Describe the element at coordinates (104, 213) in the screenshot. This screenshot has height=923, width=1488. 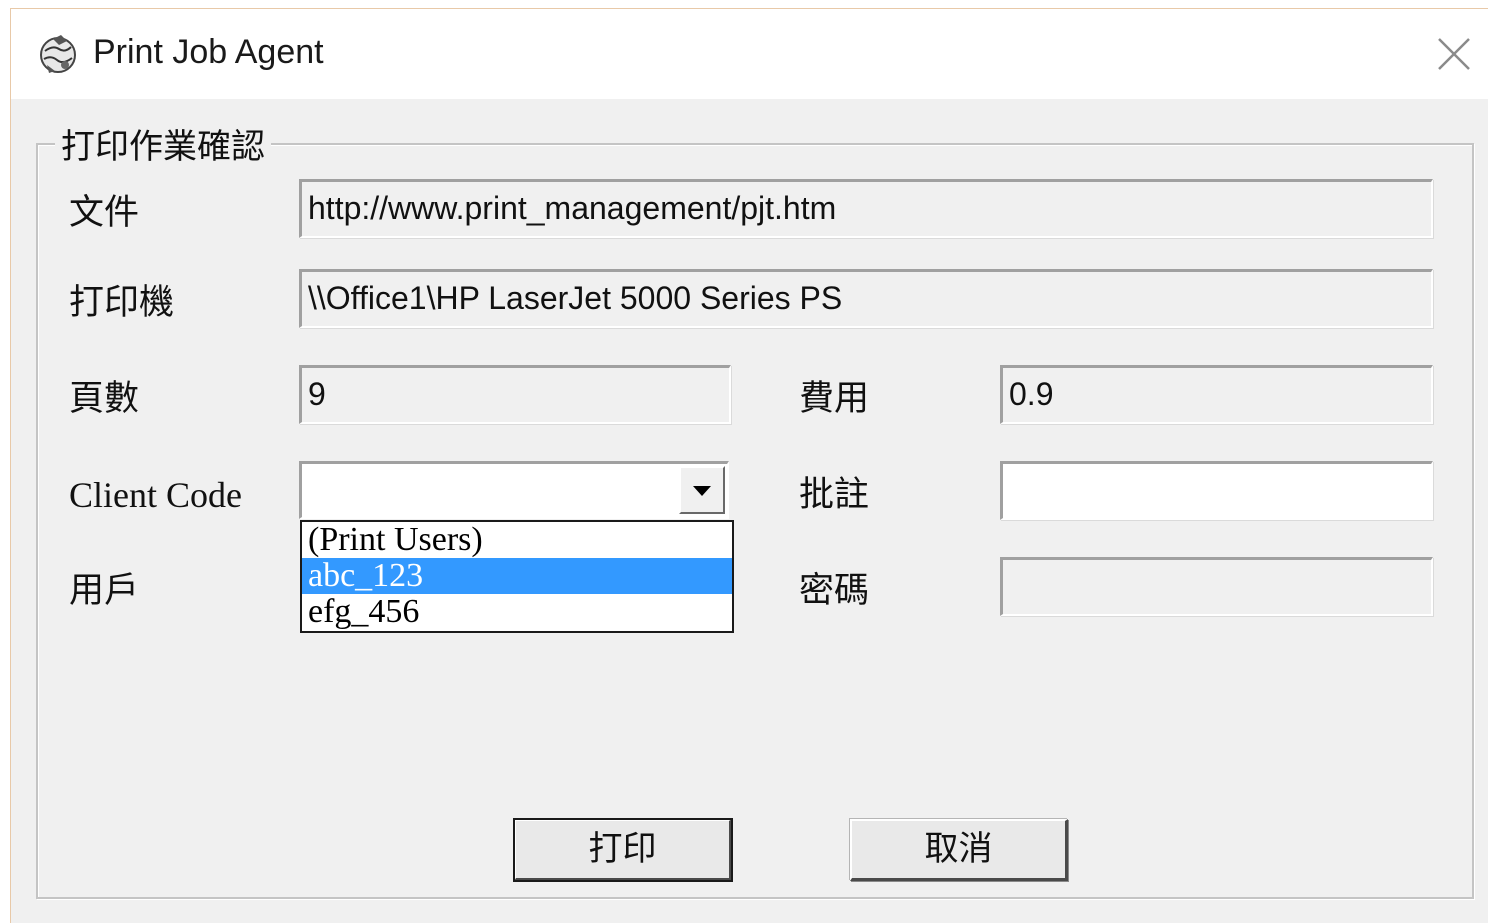
I see `document-label: 文件` at that location.